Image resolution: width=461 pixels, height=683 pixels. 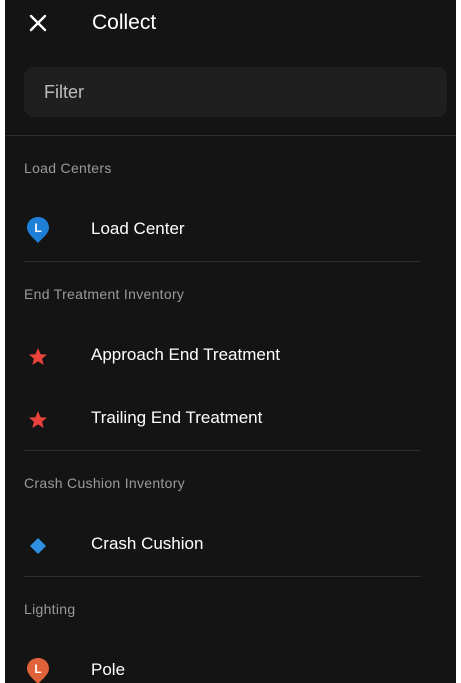 What do you see at coordinates (104, 483) in the screenshot?
I see `section-title: Crash Cushion Inventory` at bounding box center [104, 483].